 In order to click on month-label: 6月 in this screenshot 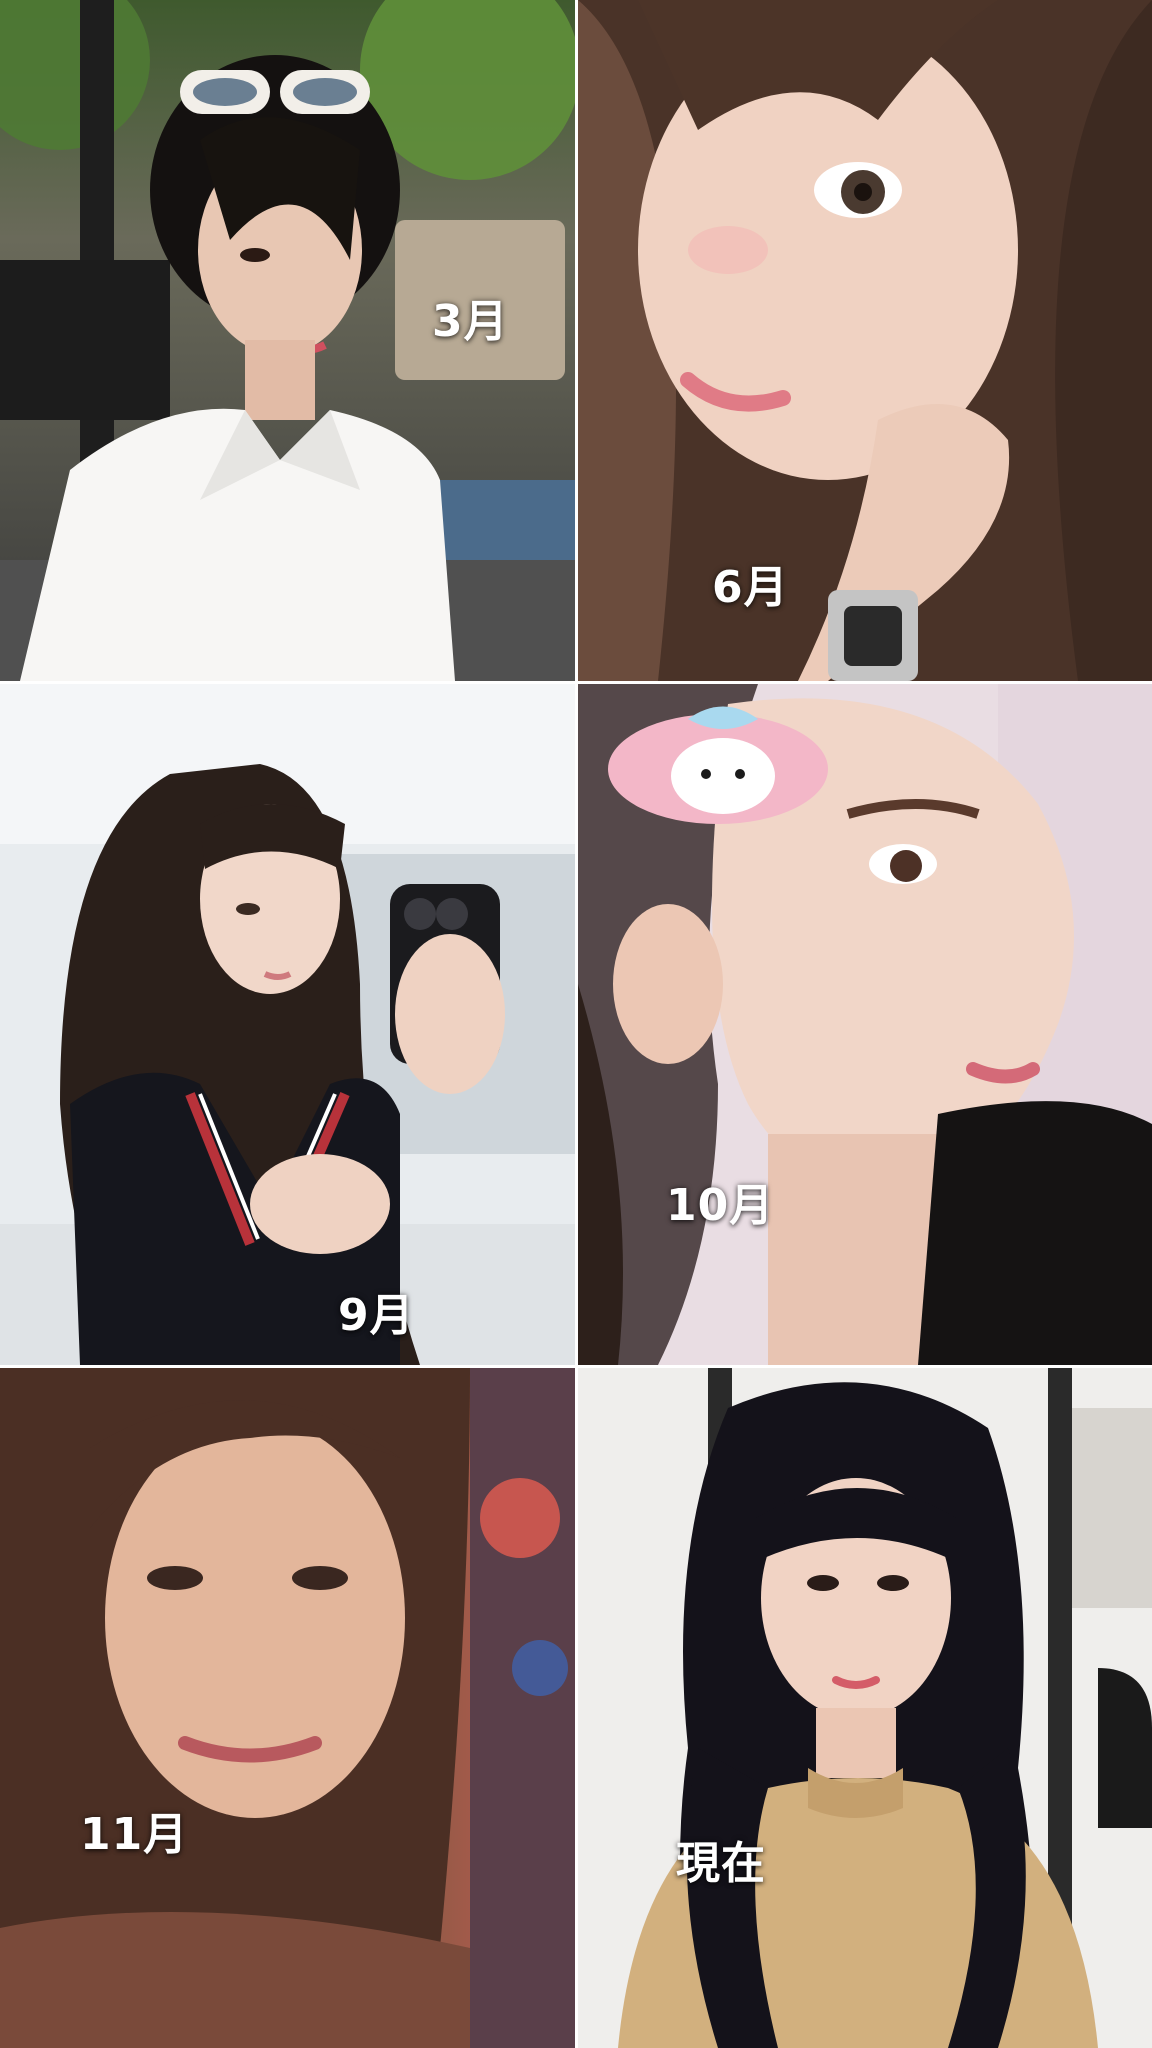, I will do `click(750, 587)`.